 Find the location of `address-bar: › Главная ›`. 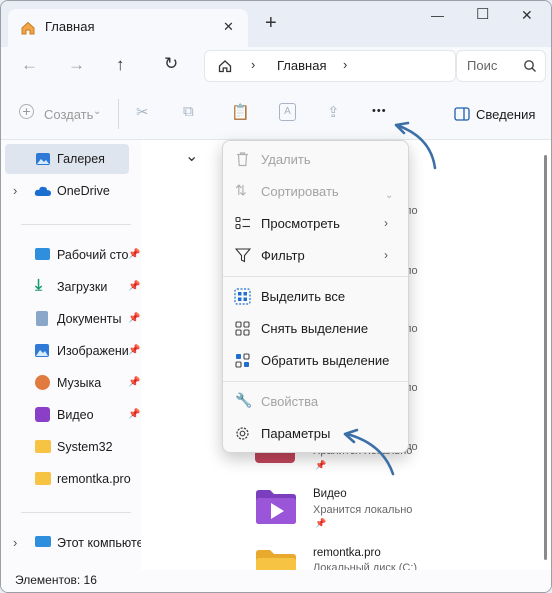

address-bar: › Главная › is located at coordinates (330, 66).